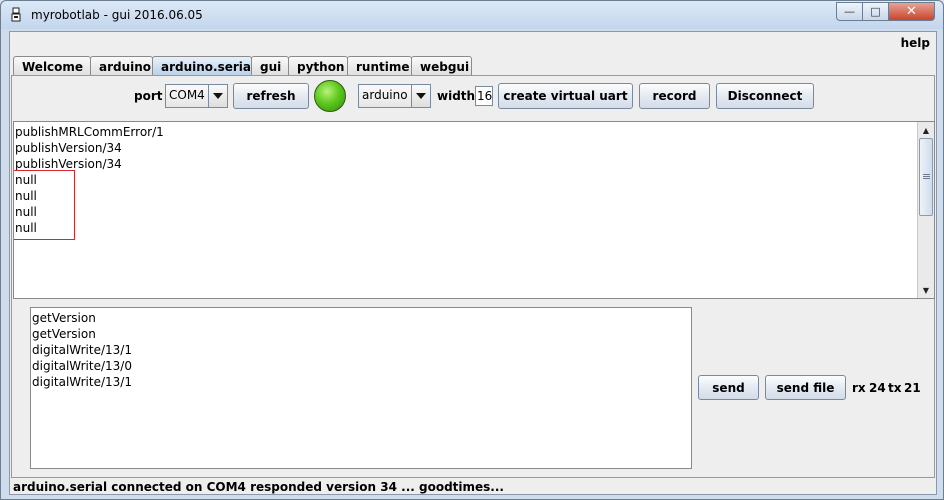  What do you see at coordinates (765, 96) in the screenshot?
I see `disconnect-button: Disconnect` at bounding box center [765, 96].